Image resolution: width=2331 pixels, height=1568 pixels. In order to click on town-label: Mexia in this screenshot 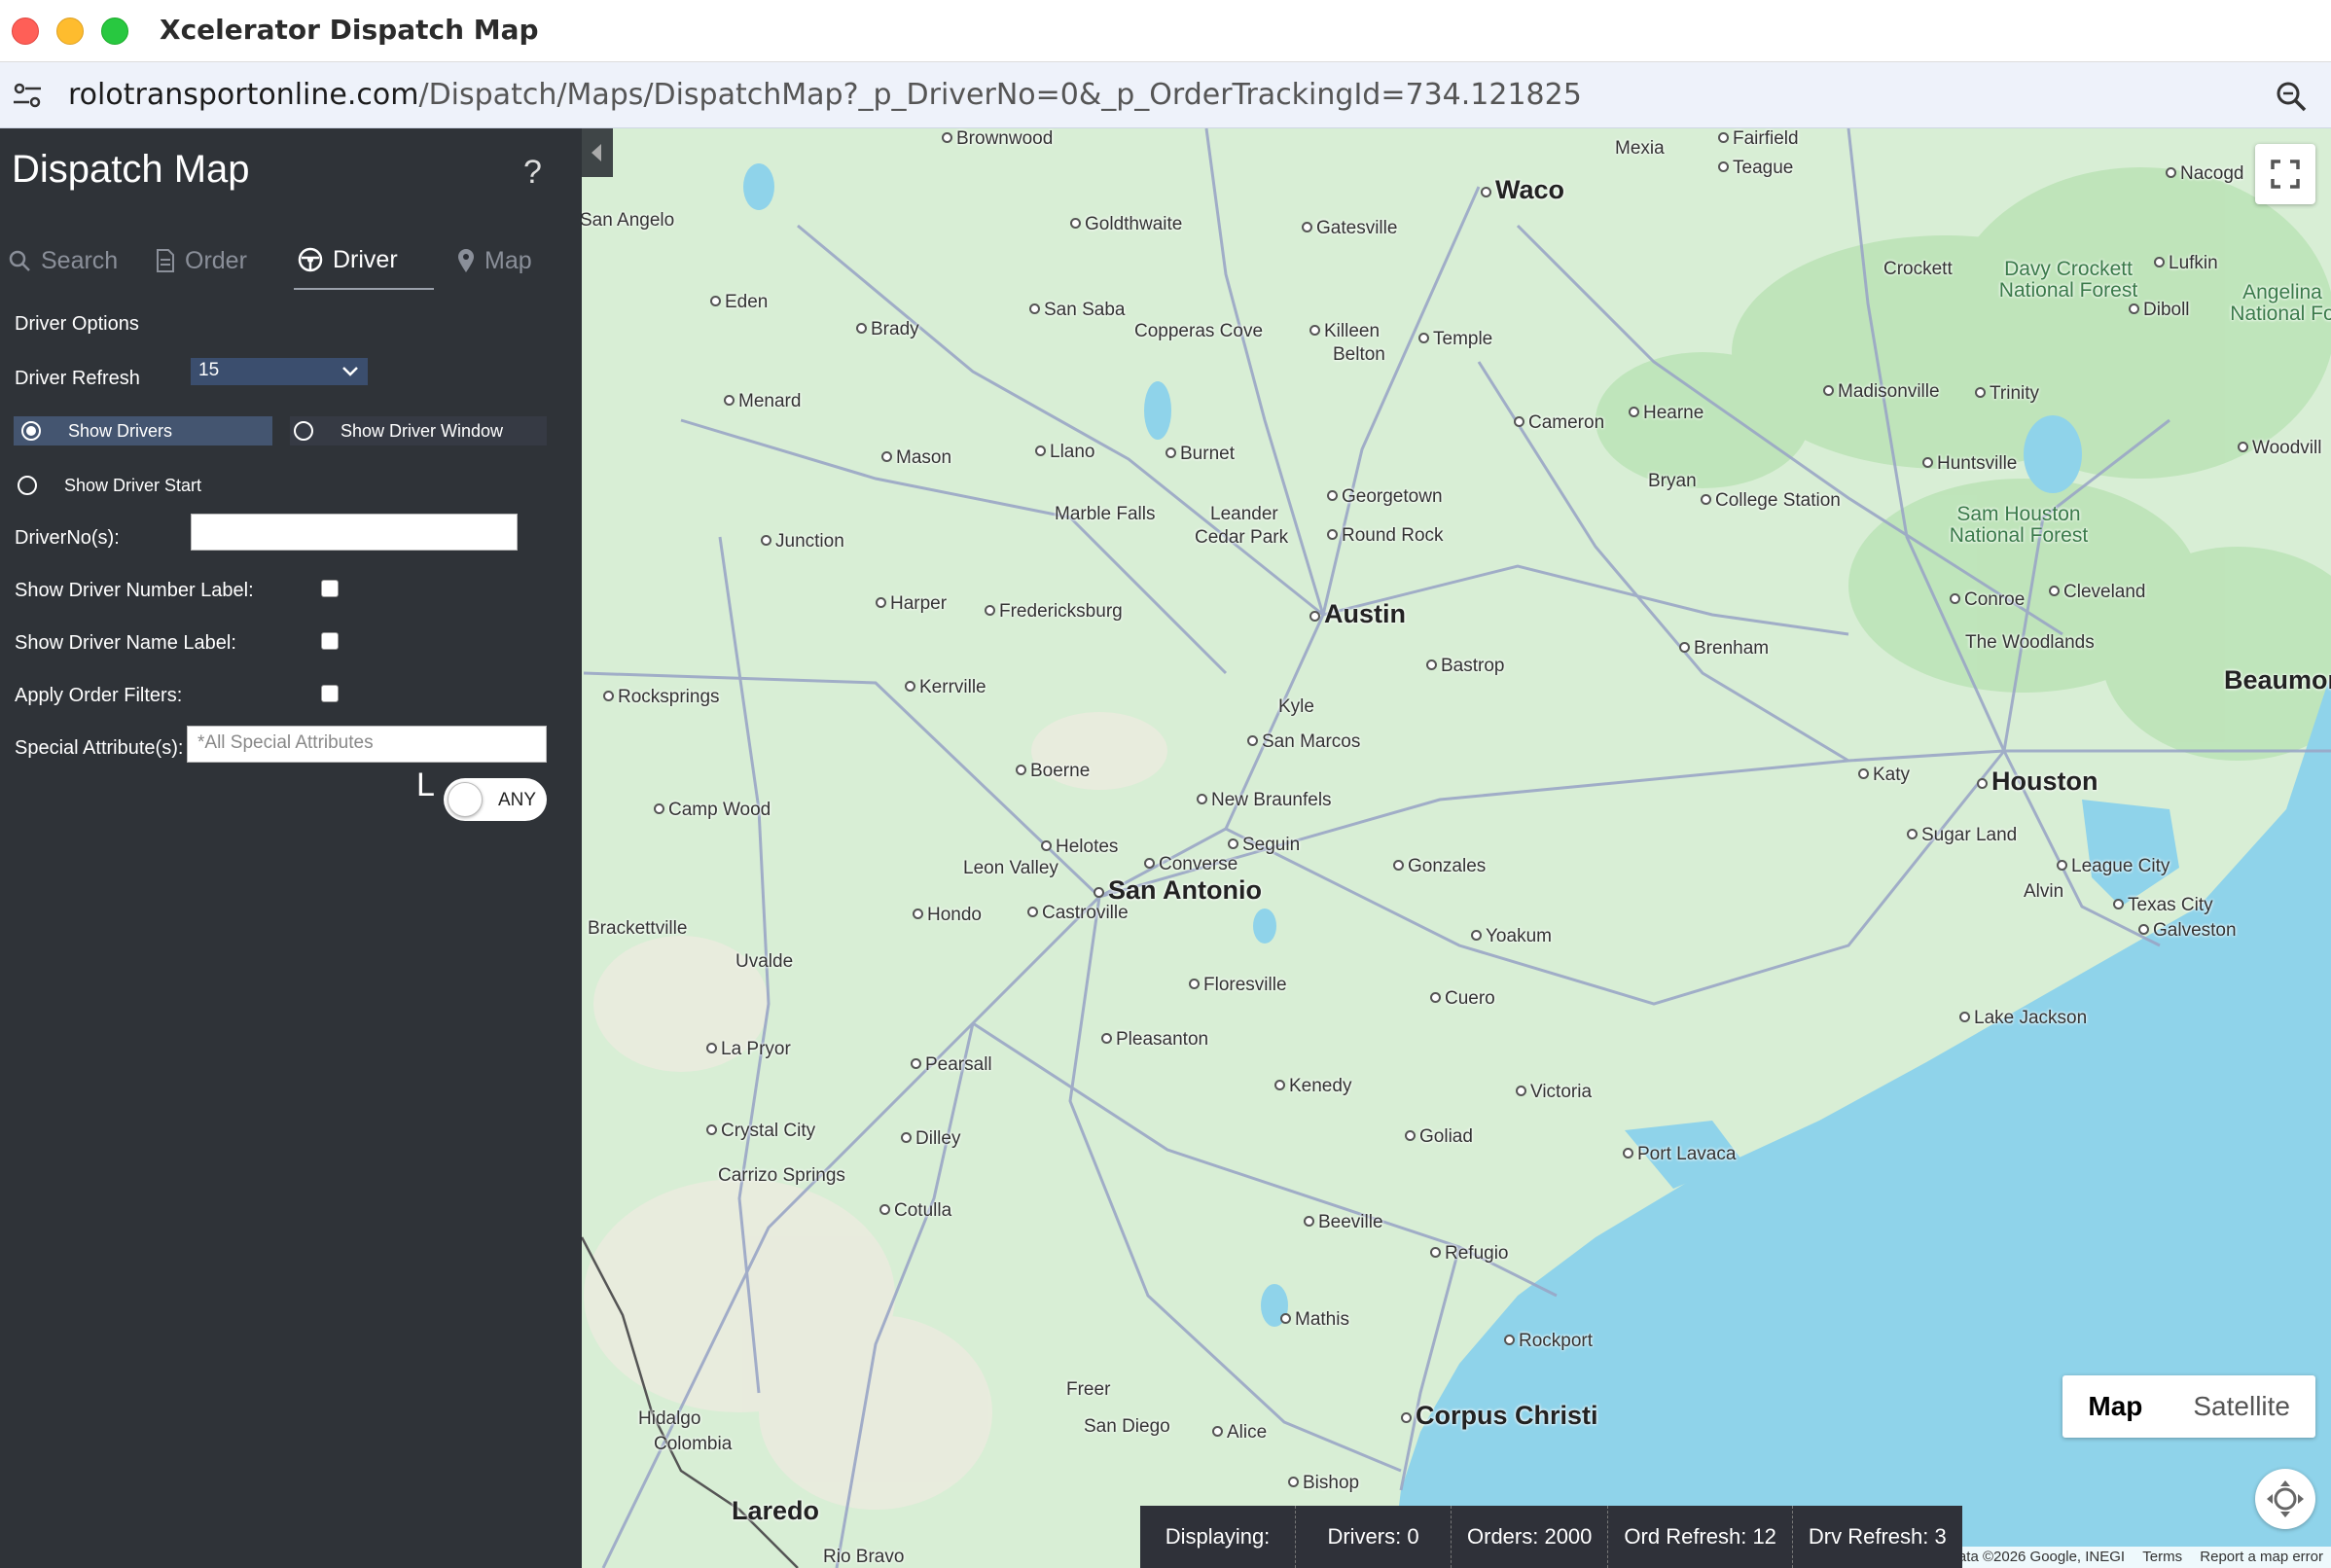, I will do `click(1640, 148)`.